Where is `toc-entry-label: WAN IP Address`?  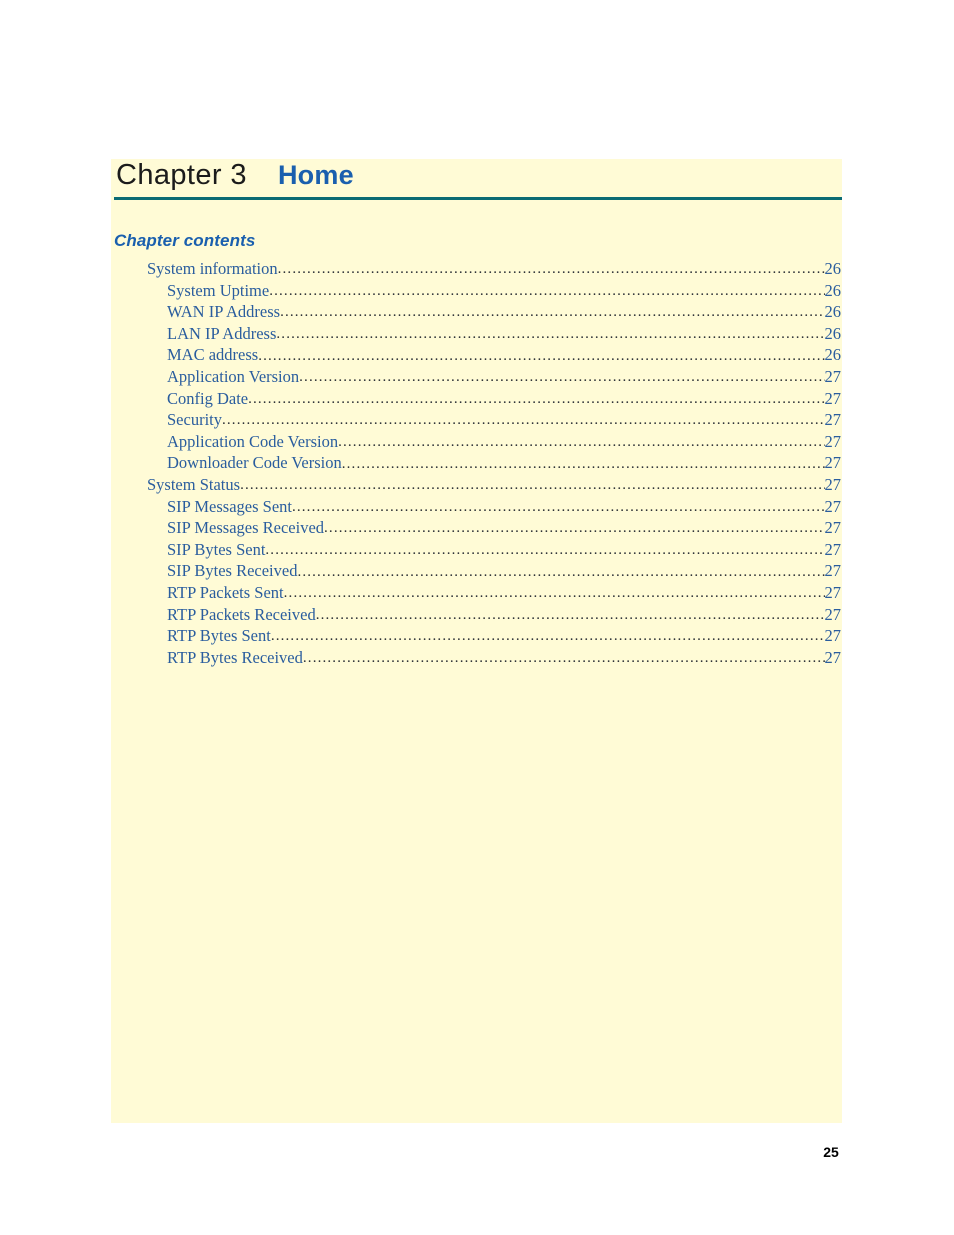
toc-entry-label: WAN IP Address is located at coordinates (224, 312).